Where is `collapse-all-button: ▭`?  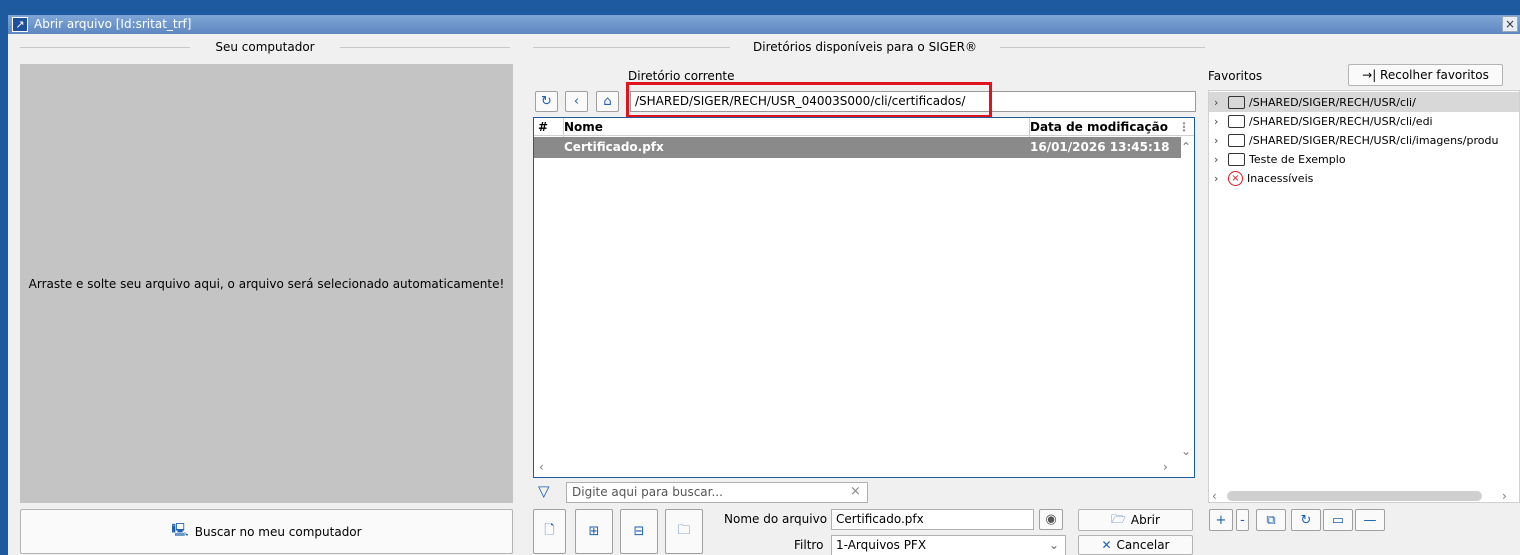 collapse-all-button: ▭ is located at coordinates (1338, 520).